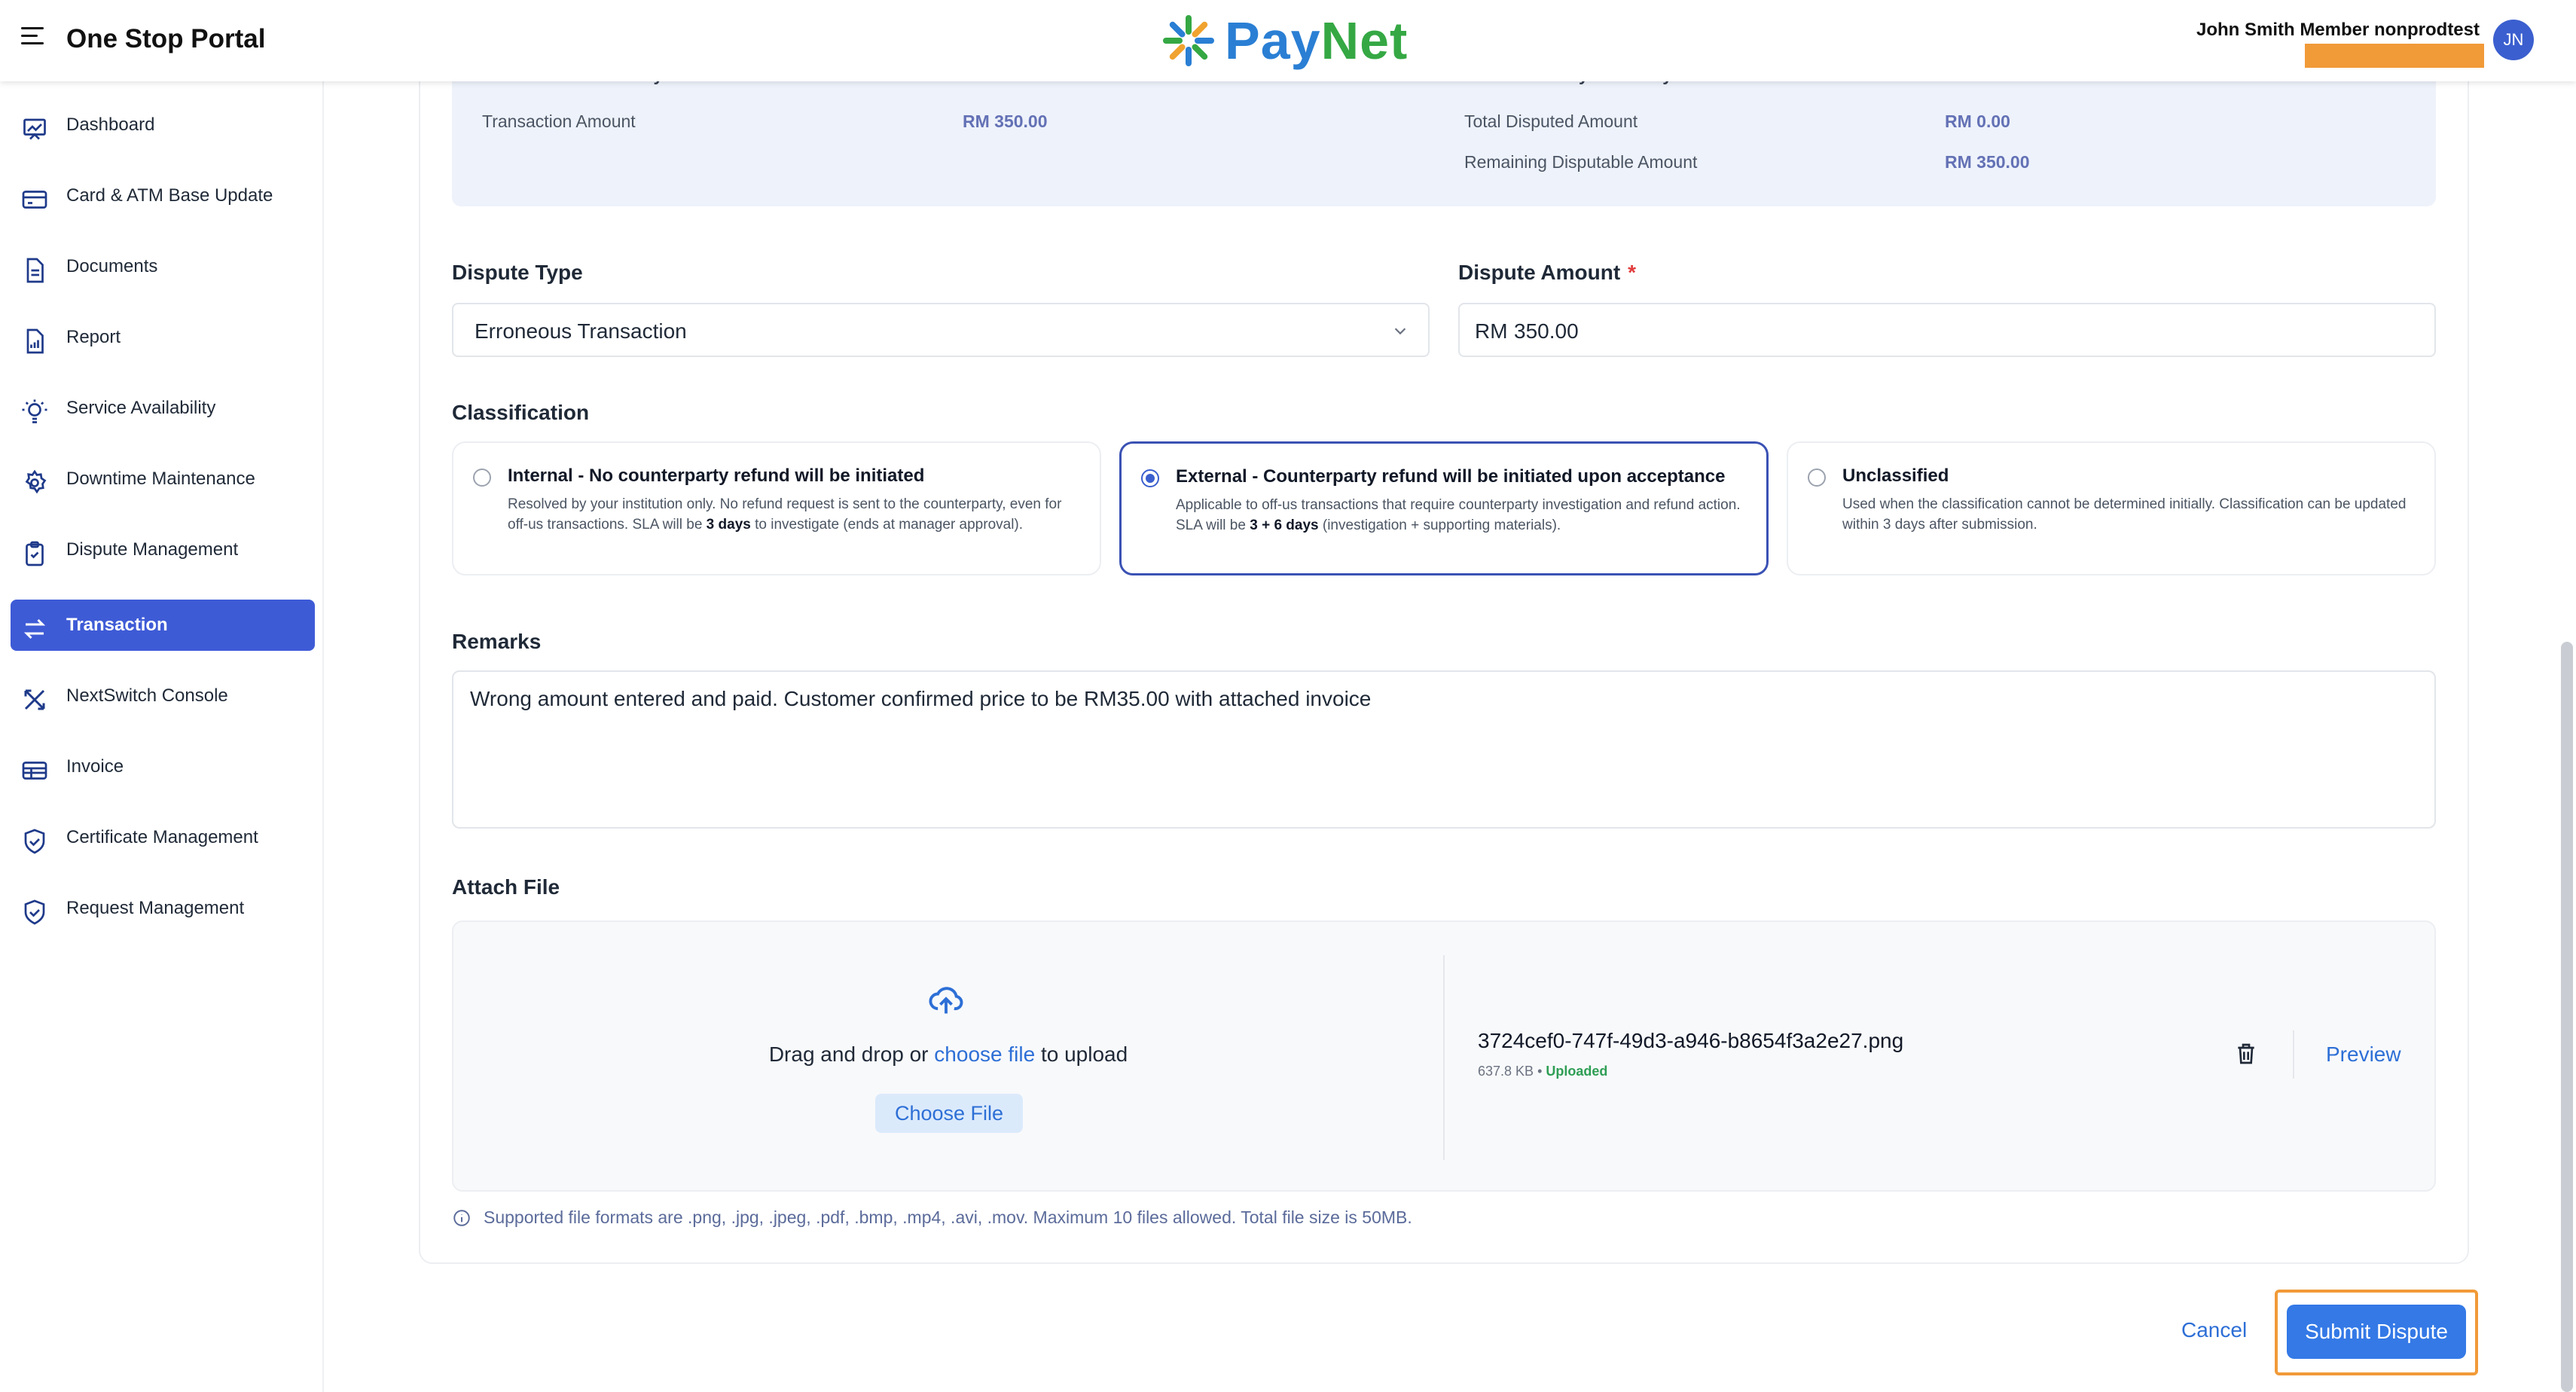 This screenshot has width=2576, height=1392. I want to click on attach-file-label: Attach File, so click(506, 887).